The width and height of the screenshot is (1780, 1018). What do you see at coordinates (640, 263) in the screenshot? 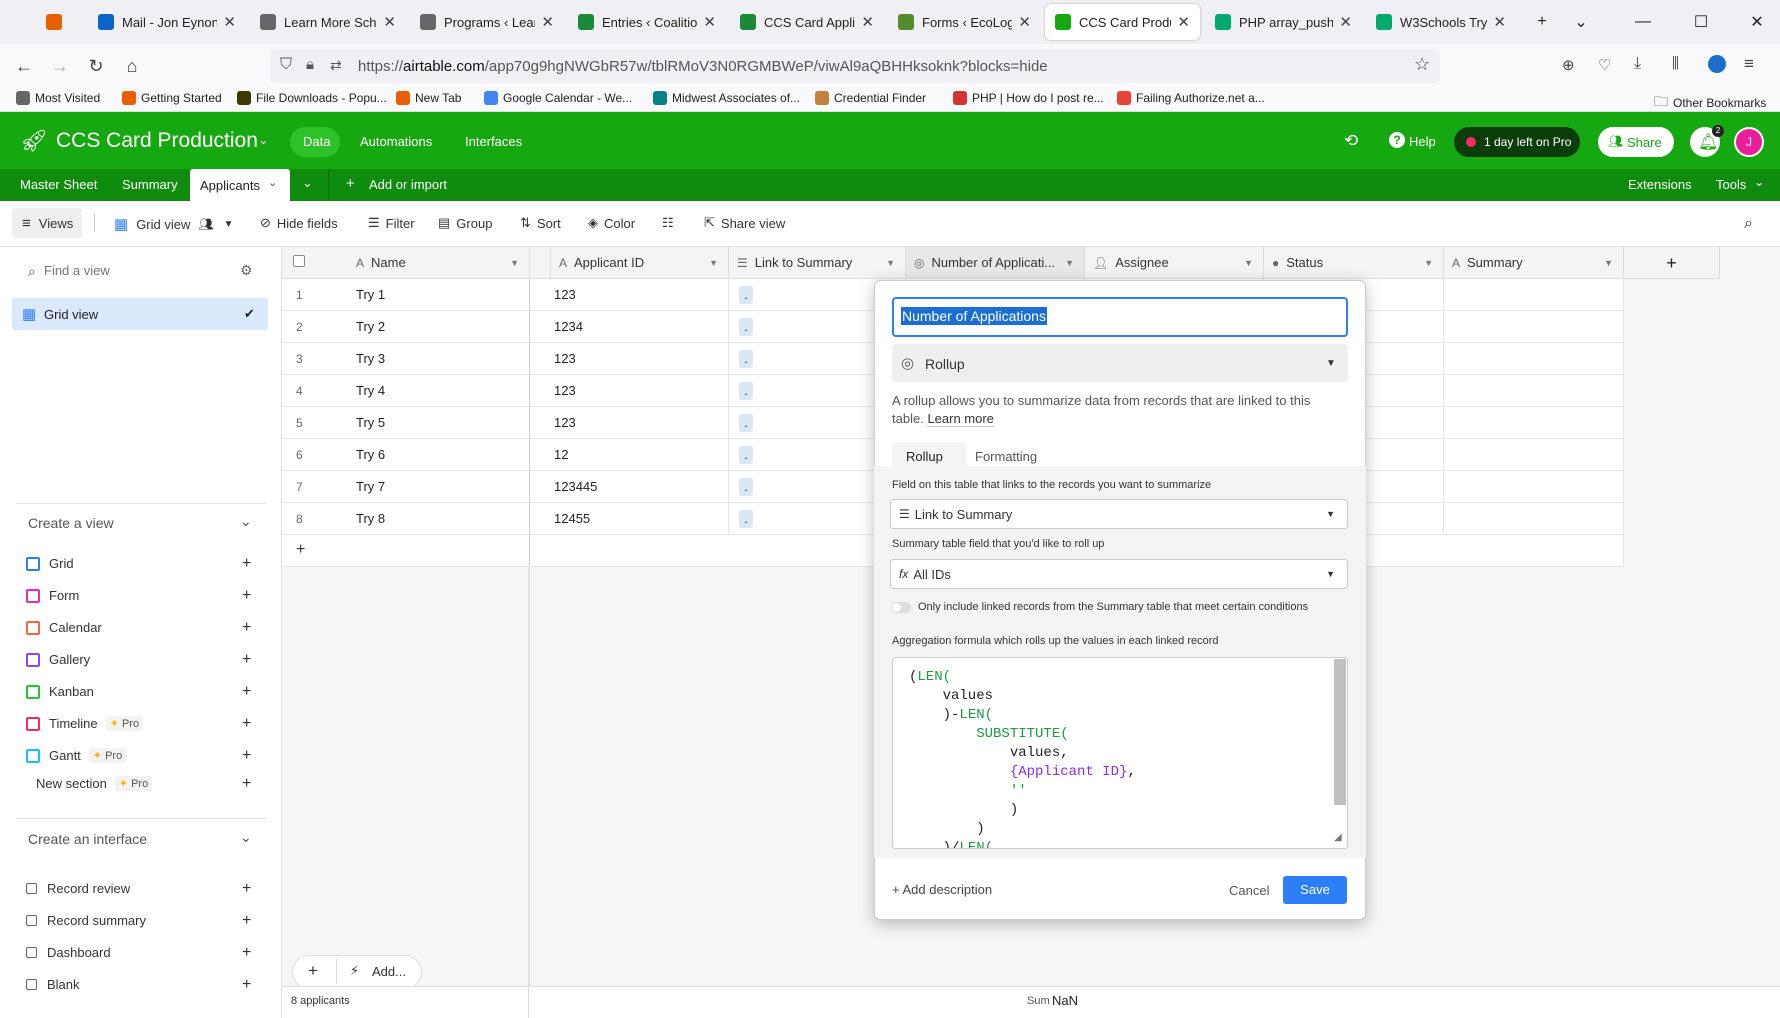
I see `column-header: A Applicant ID ▼` at bounding box center [640, 263].